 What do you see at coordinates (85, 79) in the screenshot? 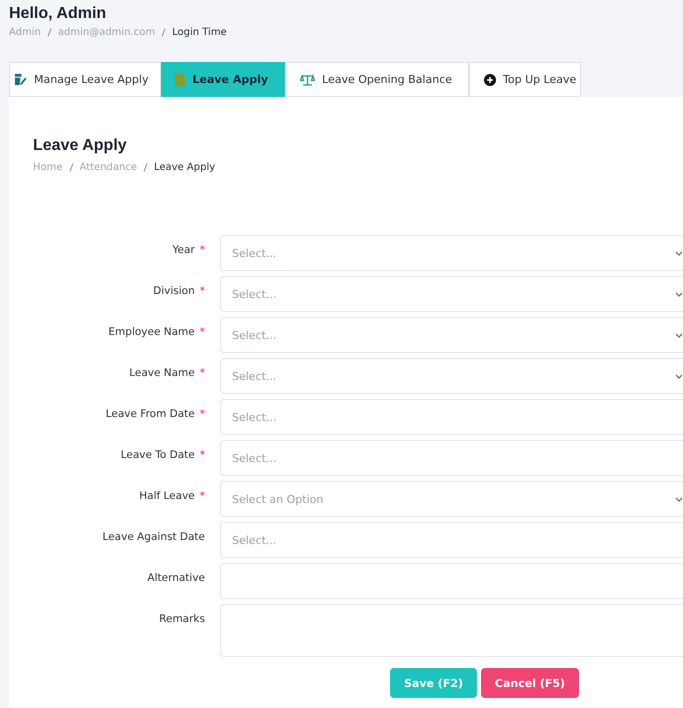
I see `tab: Manage Leave Apply` at bounding box center [85, 79].